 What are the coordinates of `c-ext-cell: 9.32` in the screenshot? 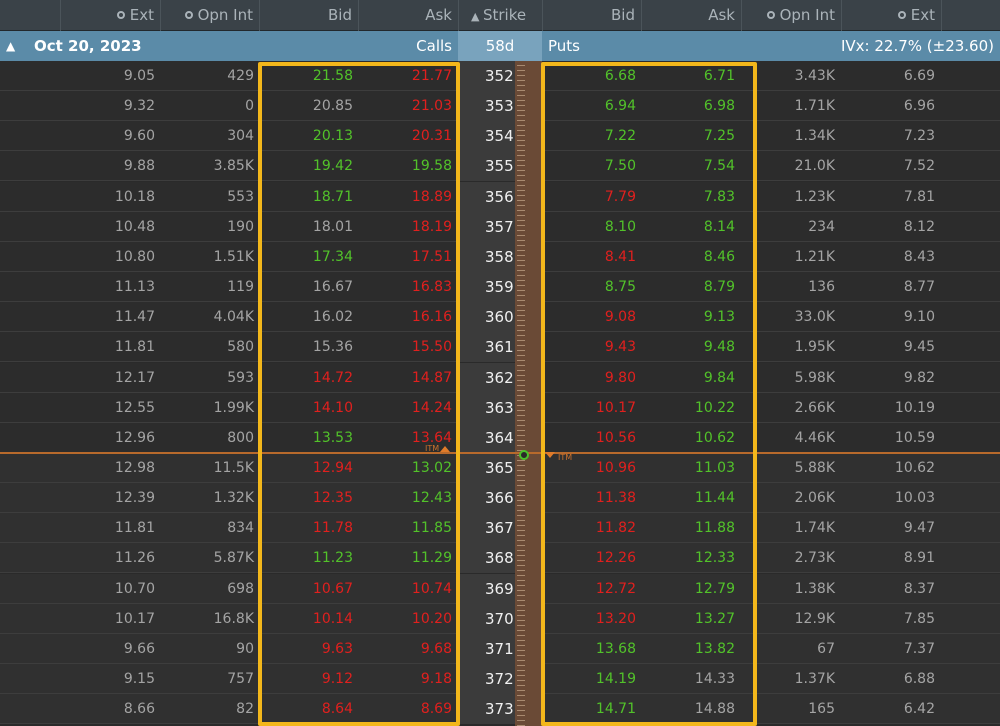 It's located at (139, 106).